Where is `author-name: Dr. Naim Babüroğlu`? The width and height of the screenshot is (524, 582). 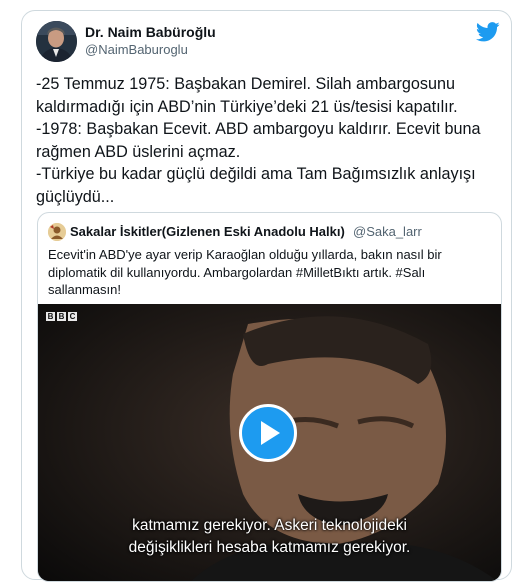 author-name: Dr. Naim Babüroğlu is located at coordinates (150, 32).